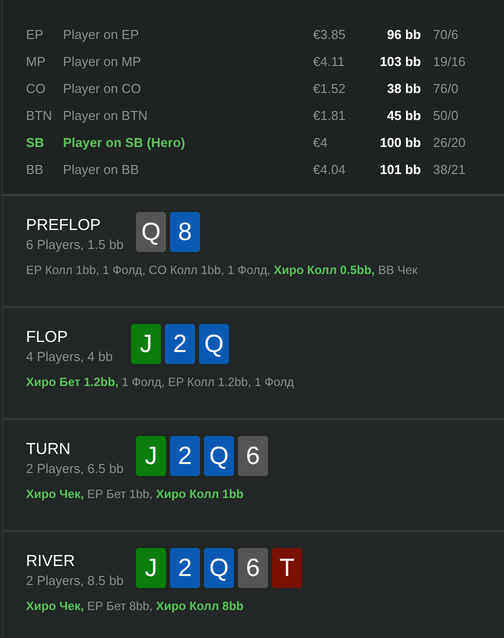  Describe the element at coordinates (35, 142) in the screenshot. I see `position-label: SB` at that location.